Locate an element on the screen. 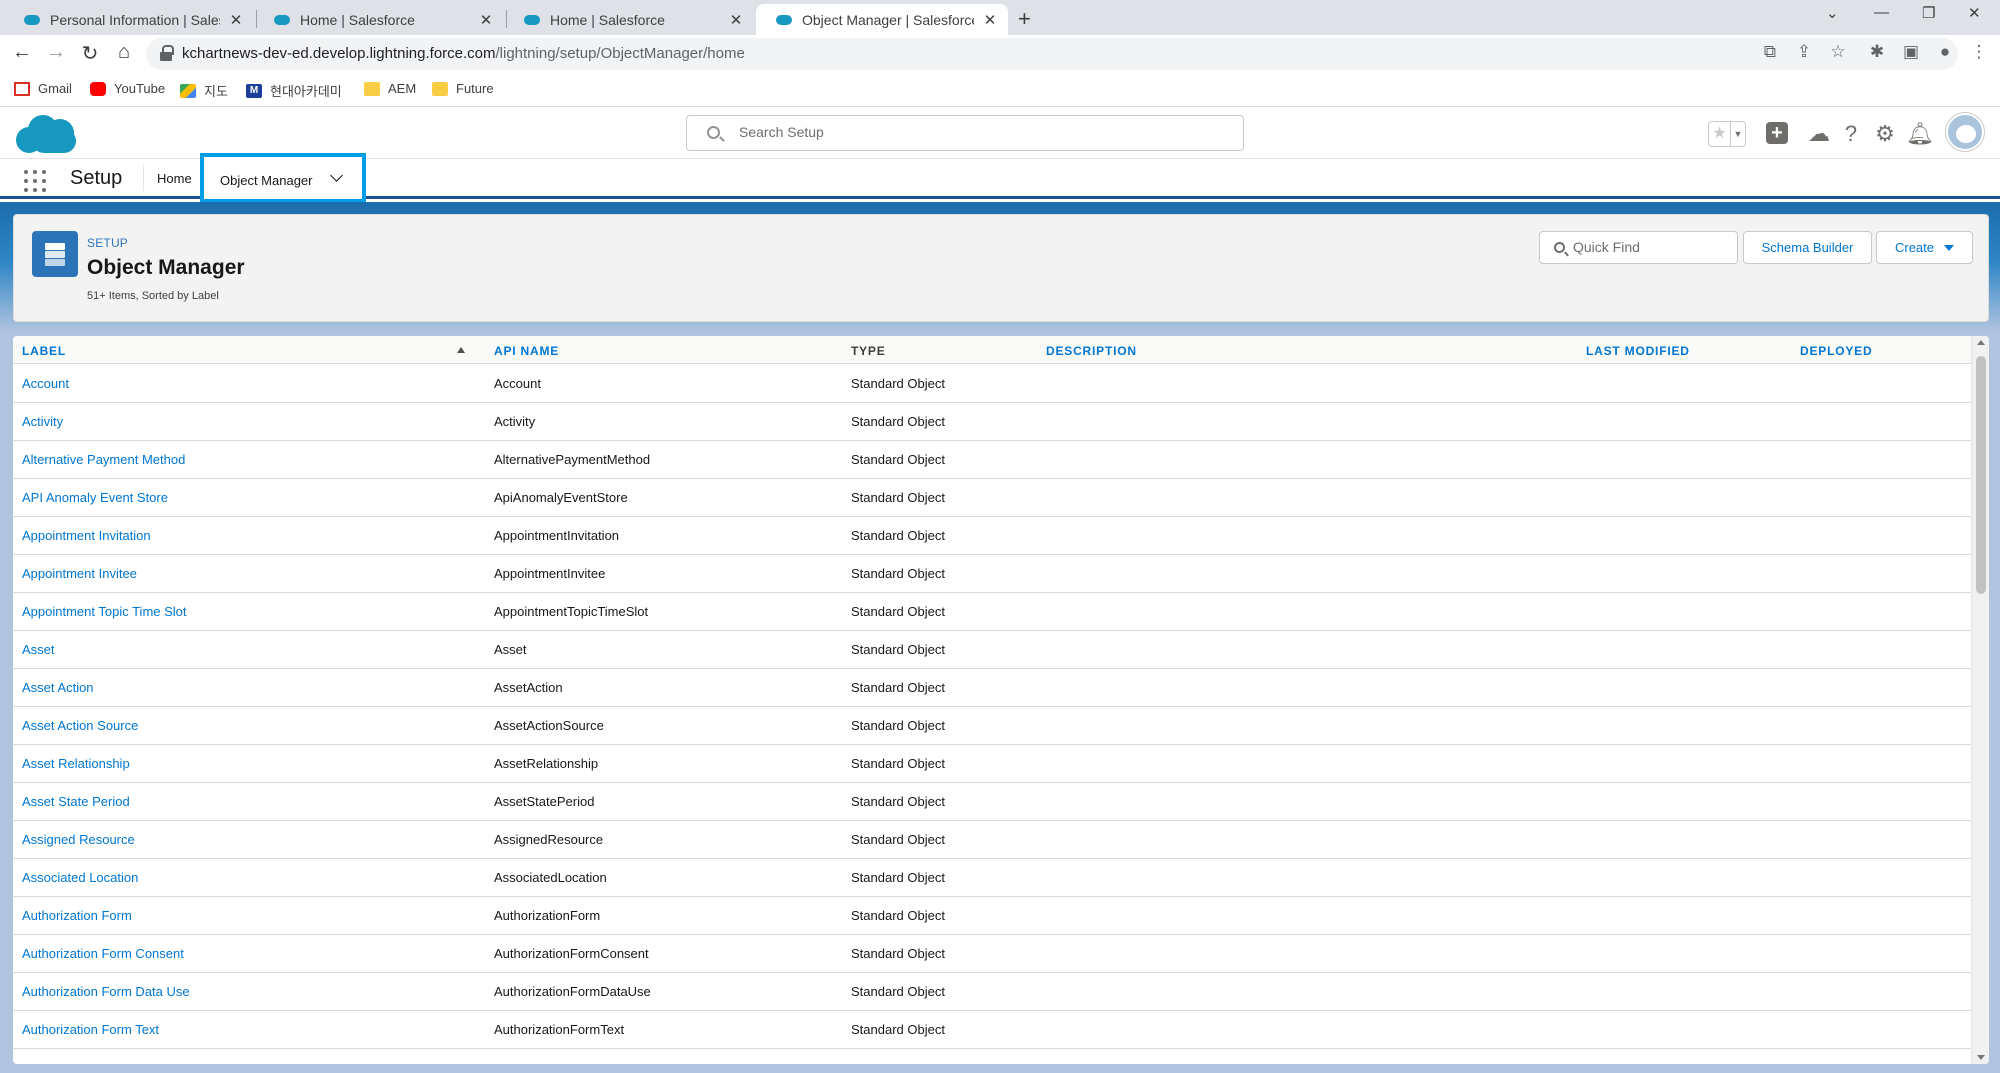 The width and height of the screenshot is (2000, 1073). chevron-down-icon is located at coordinates (336, 175).